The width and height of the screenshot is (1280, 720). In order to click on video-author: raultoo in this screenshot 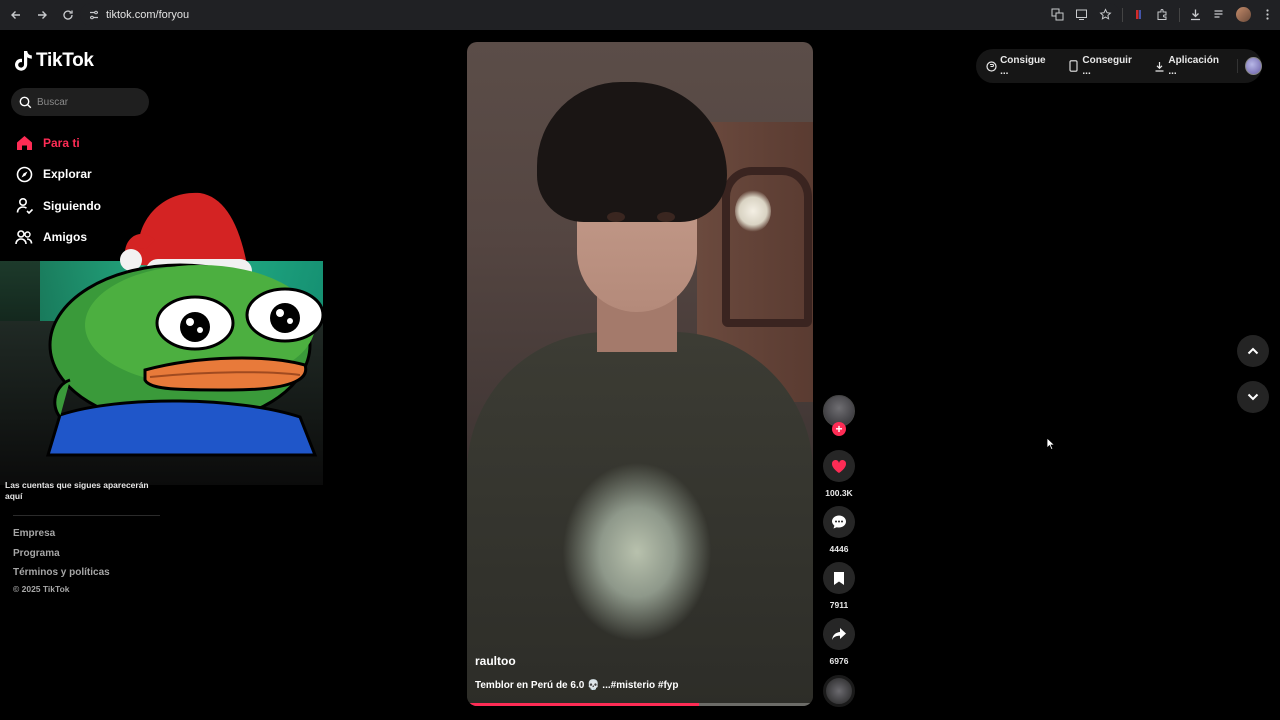, I will do `click(495, 661)`.